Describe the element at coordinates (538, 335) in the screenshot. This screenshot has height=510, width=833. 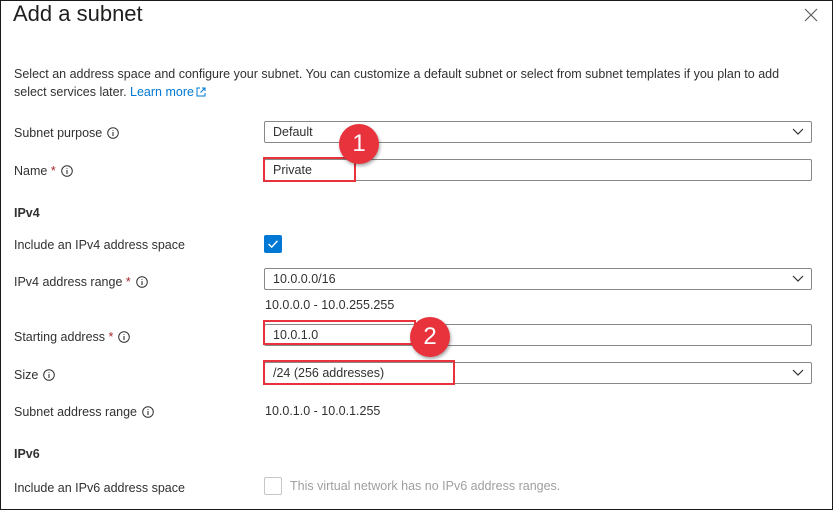
I see `starting-address-input: 10.0.1.0` at that location.